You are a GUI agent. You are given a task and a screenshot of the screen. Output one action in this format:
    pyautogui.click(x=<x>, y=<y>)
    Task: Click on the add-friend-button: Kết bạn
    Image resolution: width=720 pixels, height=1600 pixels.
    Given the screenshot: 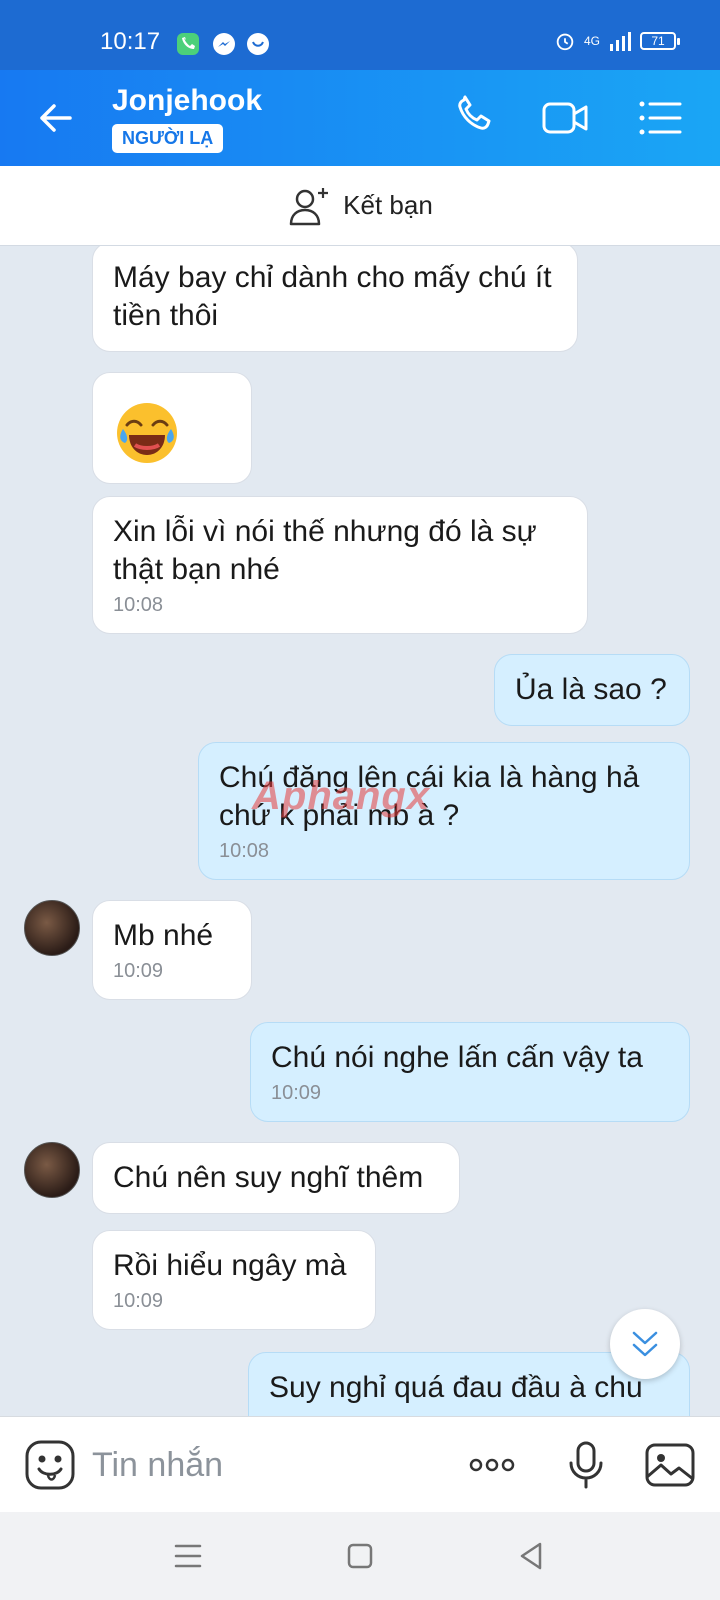 What is the action you would take?
    pyautogui.click(x=360, y=206)
    